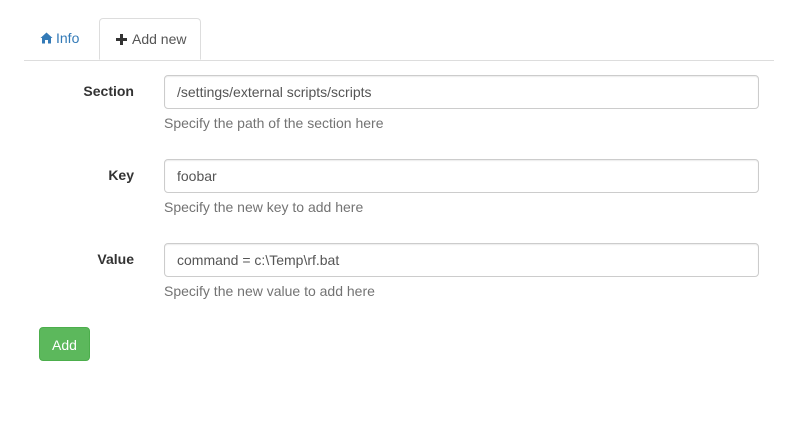 The width and height of the screenshot is (795, 426). Describe the element at coordinates (274, 123) in the screenshot. I see `section-help-text: Specify the path of the section here` at that location.